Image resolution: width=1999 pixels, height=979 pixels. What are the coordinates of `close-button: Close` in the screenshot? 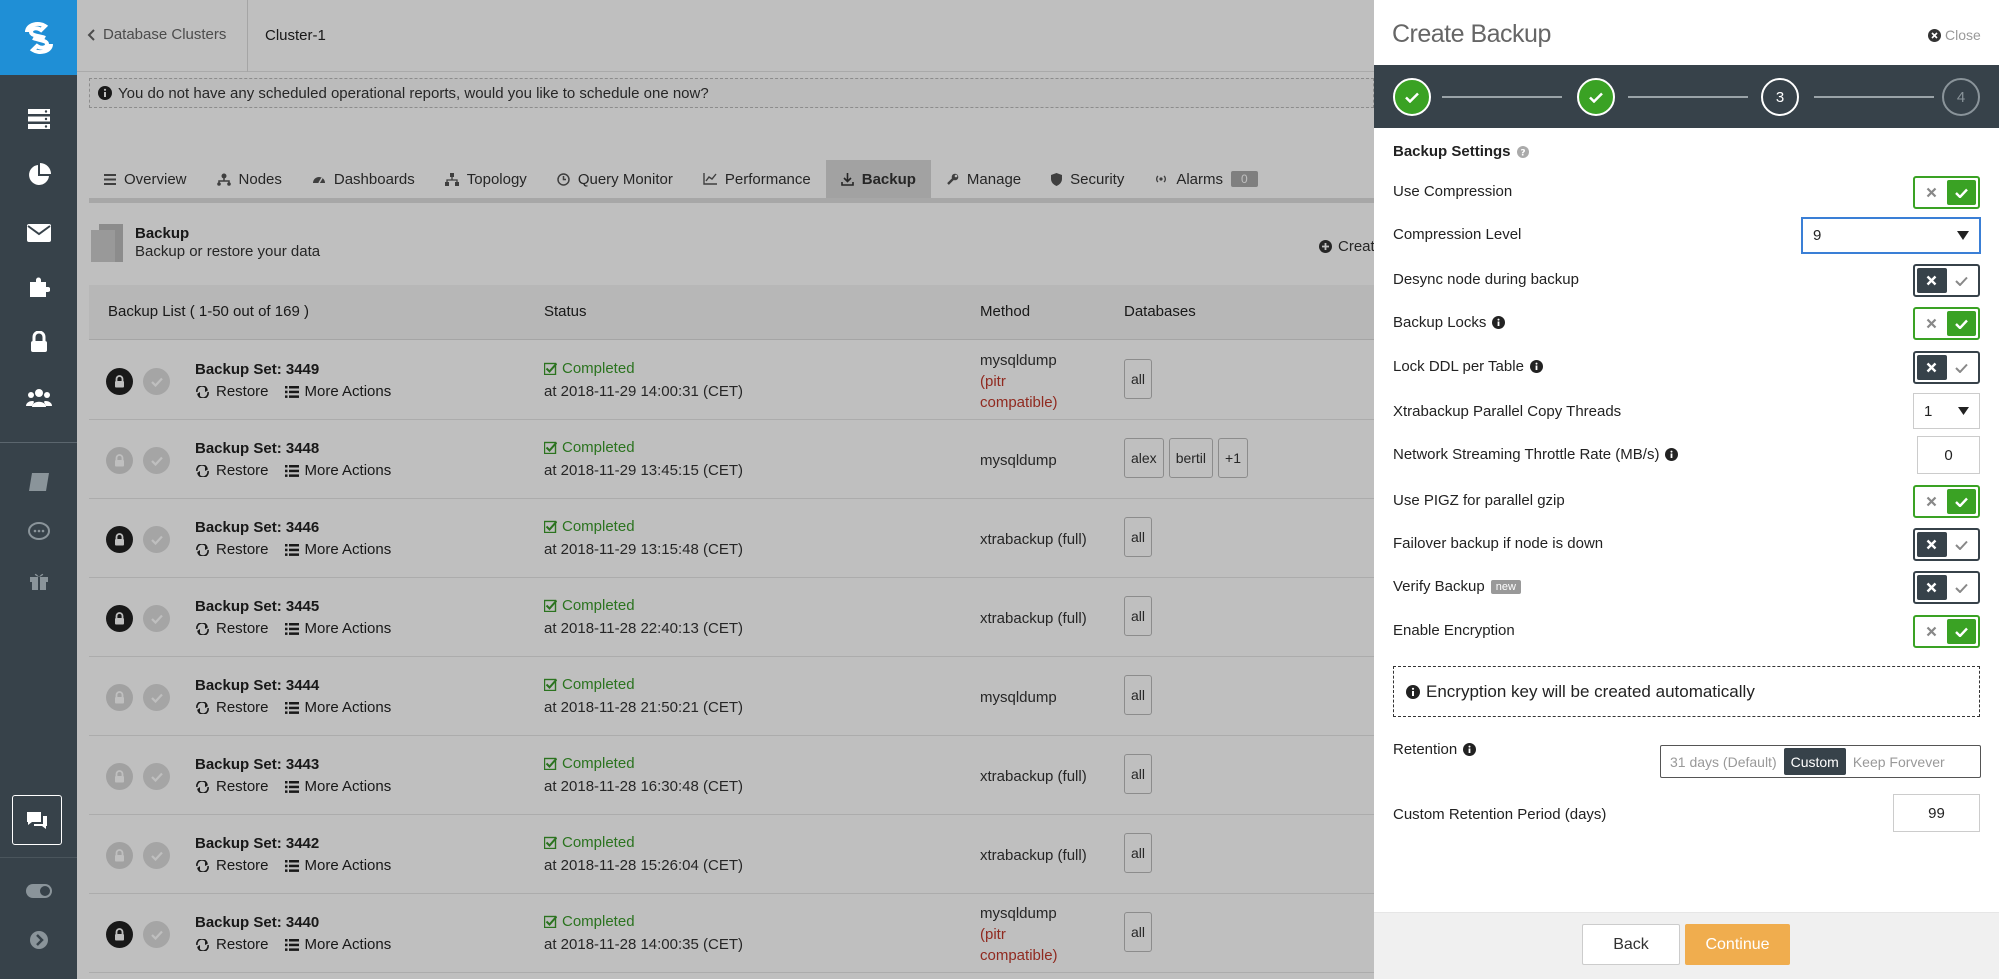 It's located at (1954, 35).